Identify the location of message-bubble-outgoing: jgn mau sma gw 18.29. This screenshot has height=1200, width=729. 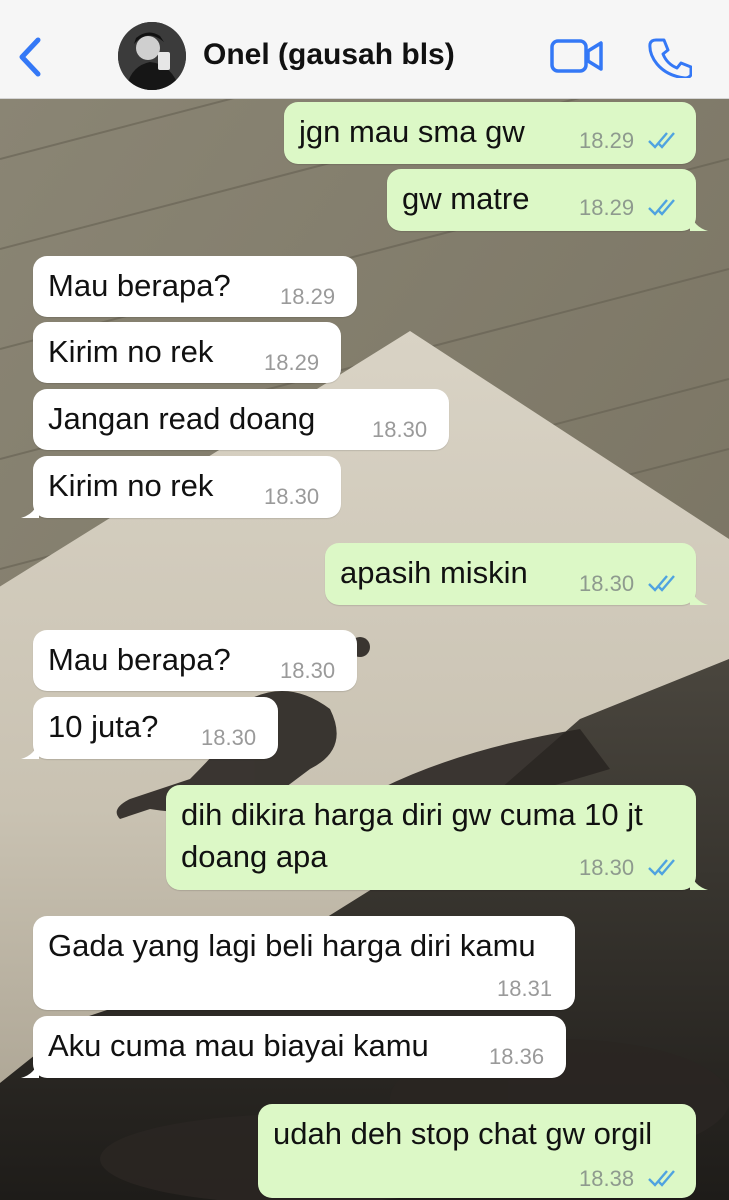
(490, 133).